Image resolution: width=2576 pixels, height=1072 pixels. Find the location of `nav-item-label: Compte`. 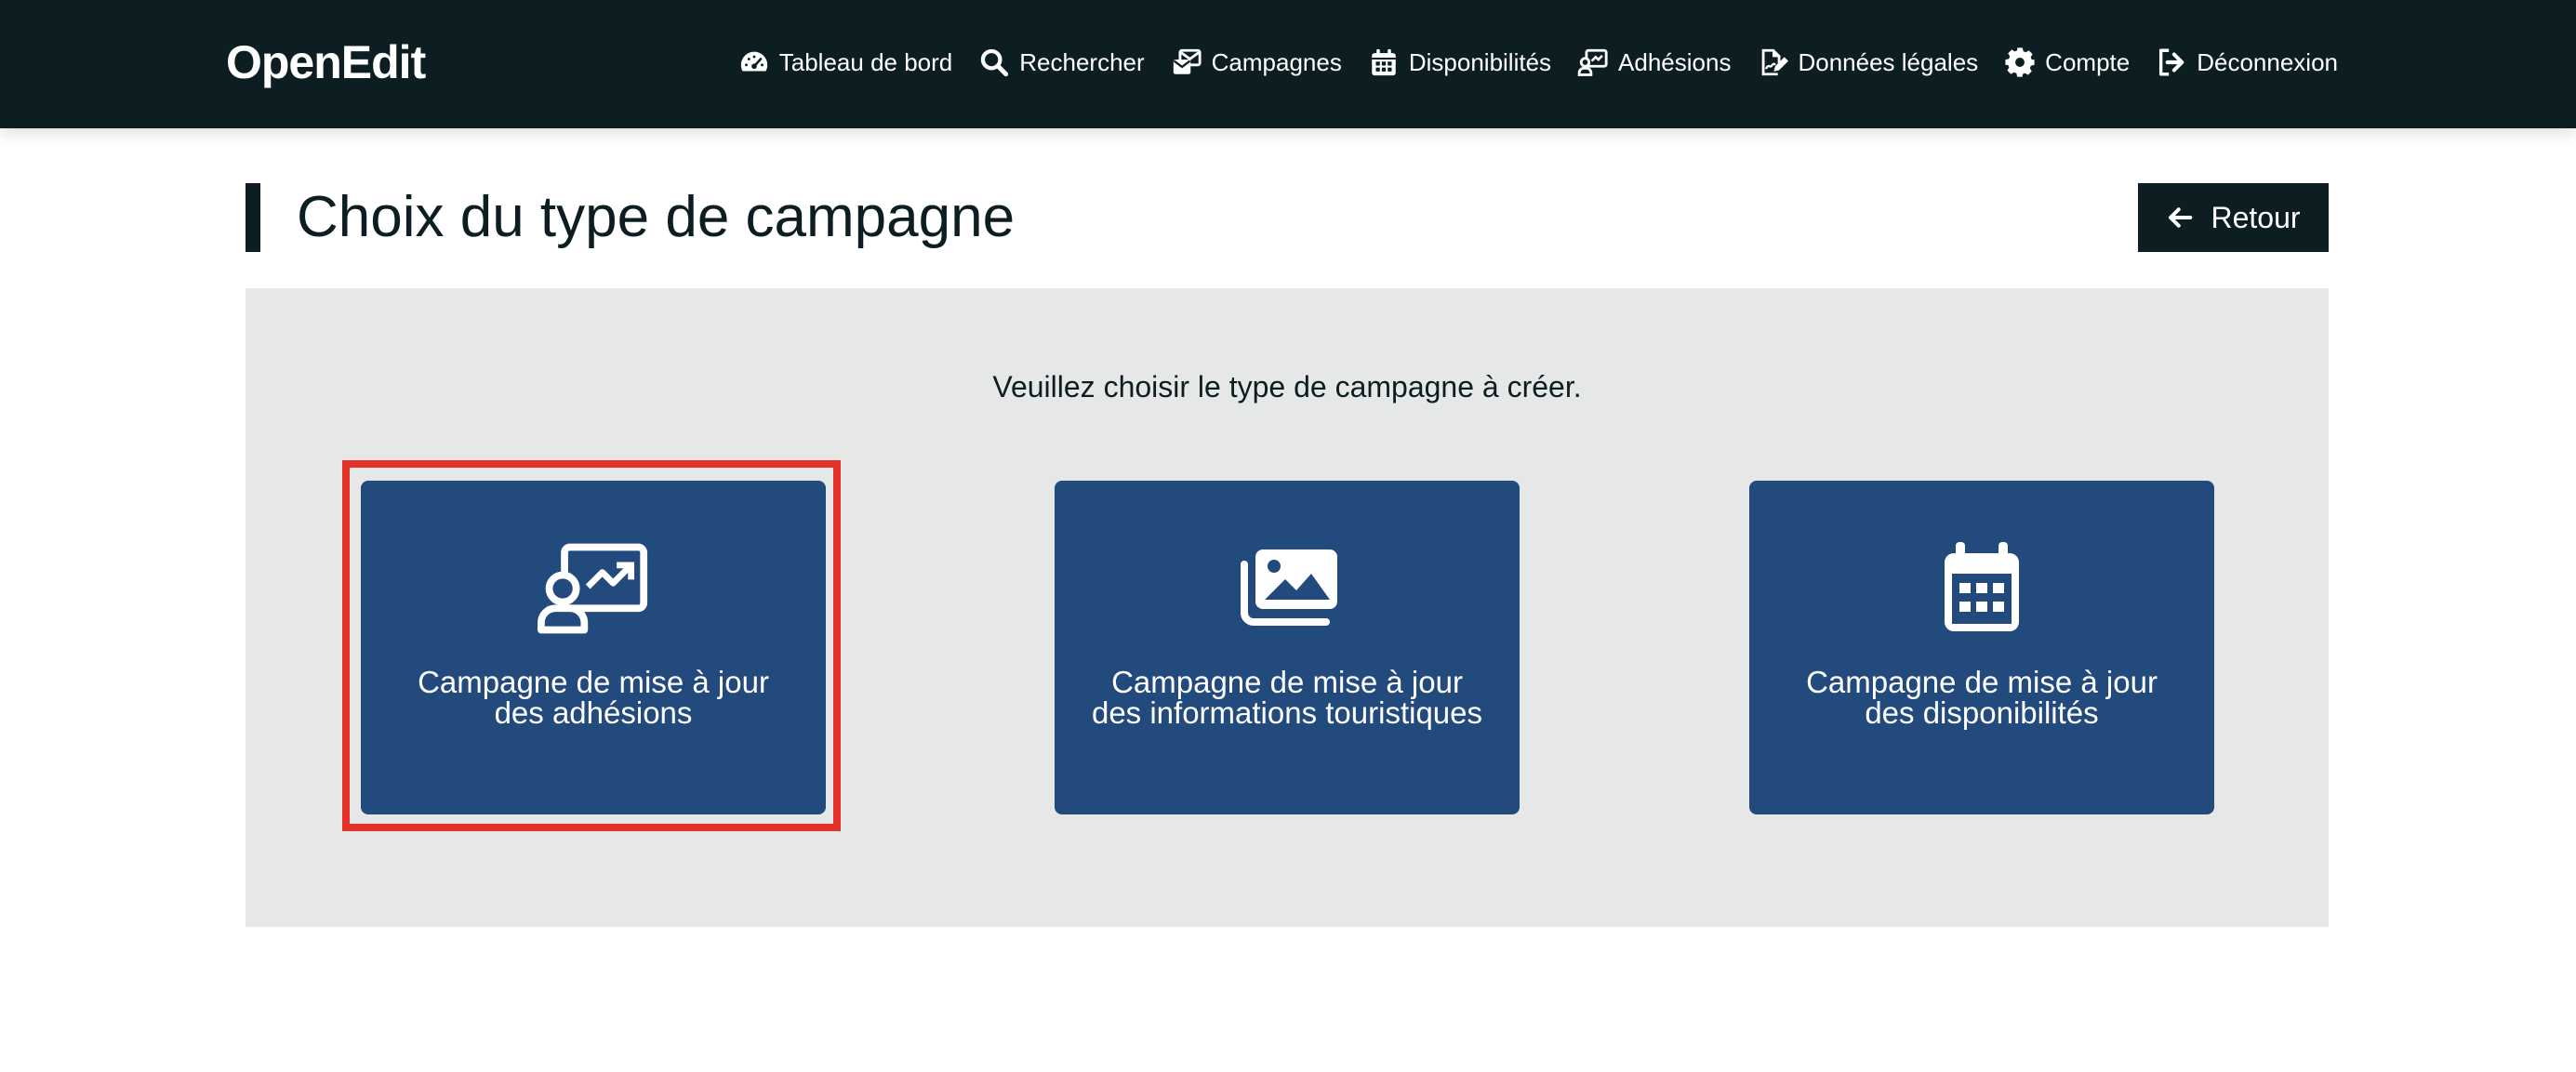

nav-item-label: Compte is located at coordinates (2088, 61).